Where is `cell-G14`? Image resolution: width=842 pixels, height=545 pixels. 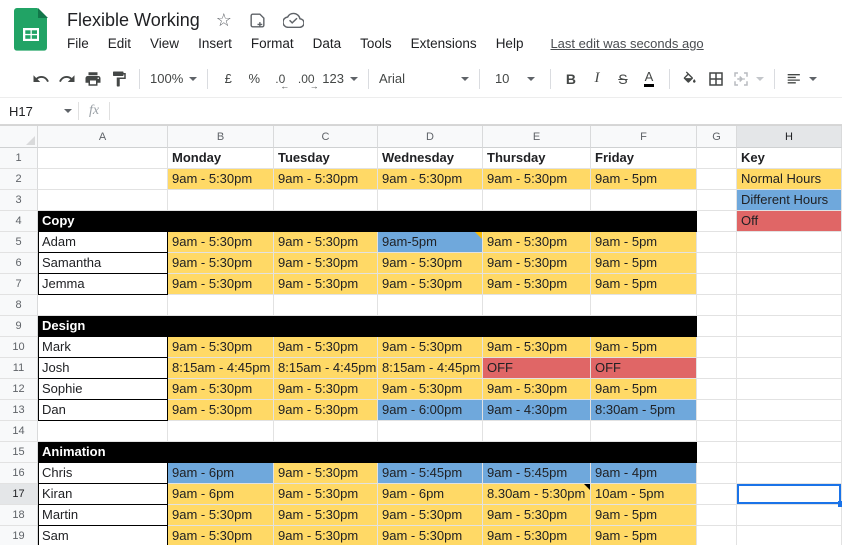
cell-G14 is located at coordinates (717, 431).